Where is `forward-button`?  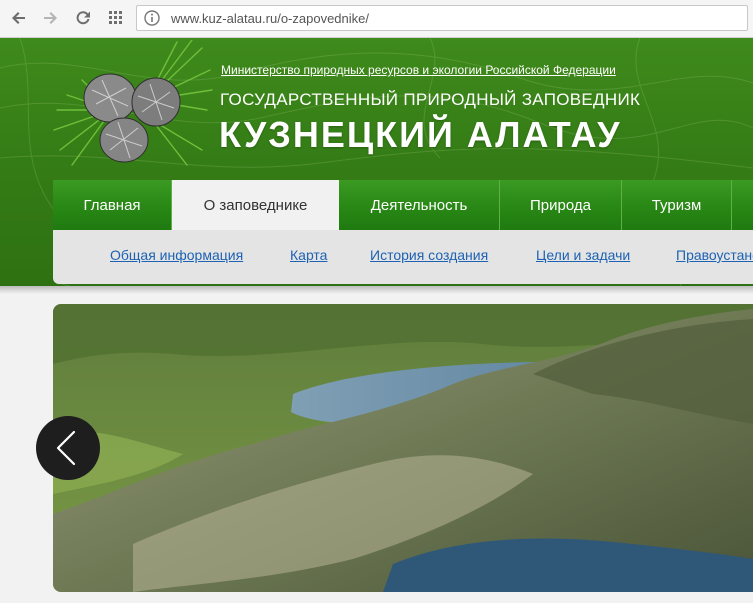 forward-button is located at coordinates (50, 18).